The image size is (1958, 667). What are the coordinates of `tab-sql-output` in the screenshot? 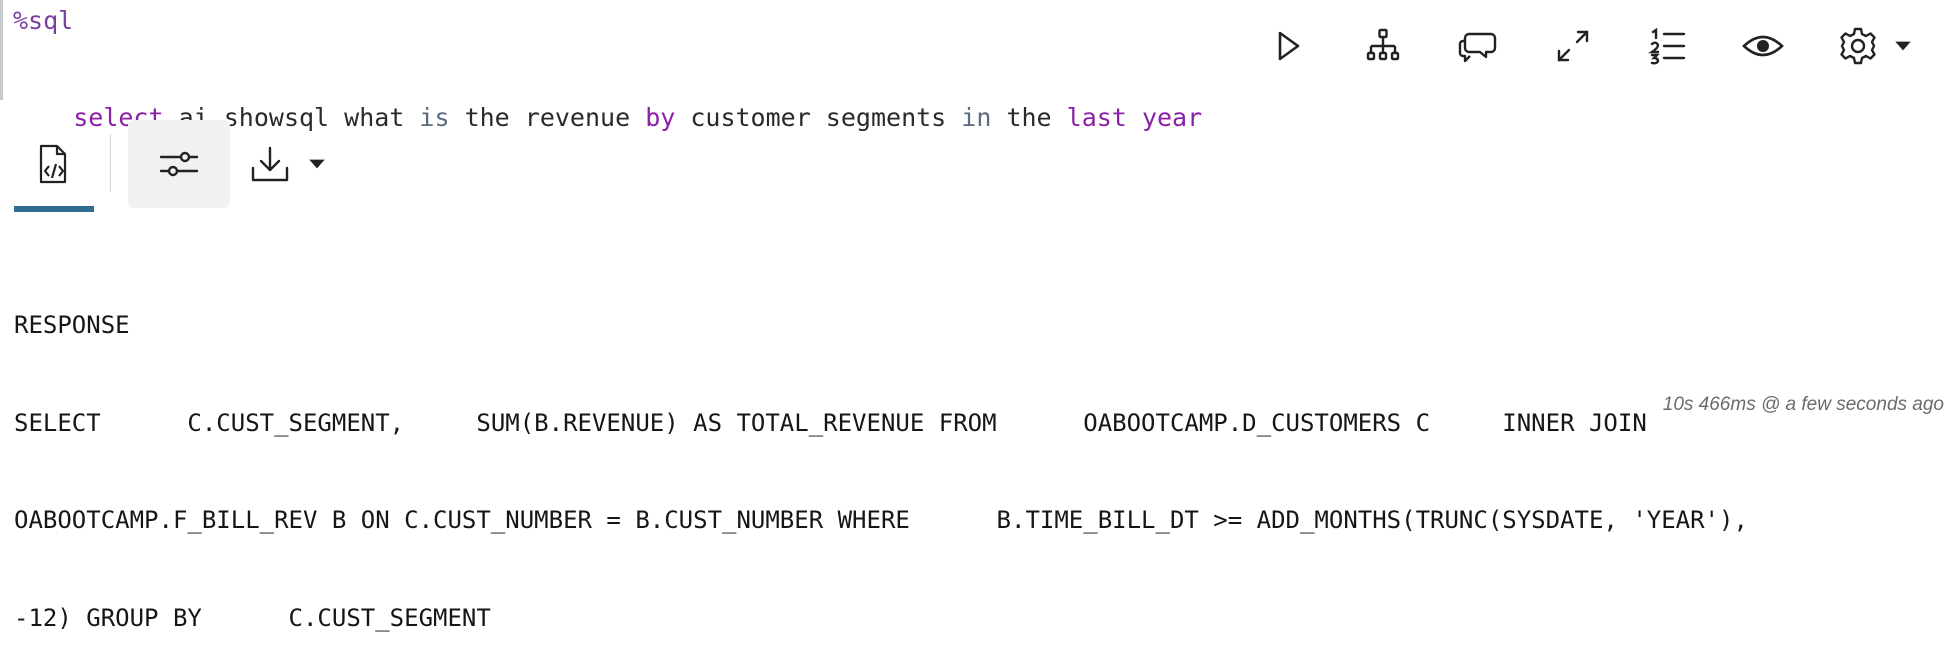 It's located at (54, 164).